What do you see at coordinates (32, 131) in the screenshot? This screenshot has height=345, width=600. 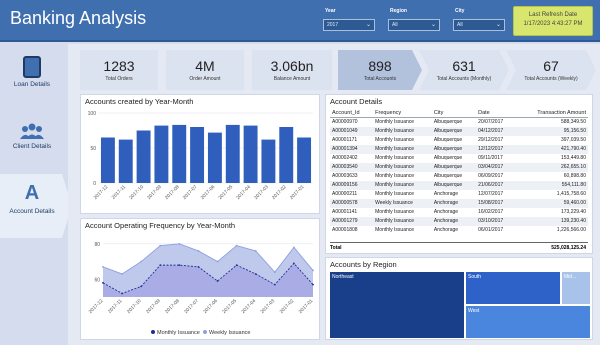 I see `users-icon` at bounding box center [32, 131].